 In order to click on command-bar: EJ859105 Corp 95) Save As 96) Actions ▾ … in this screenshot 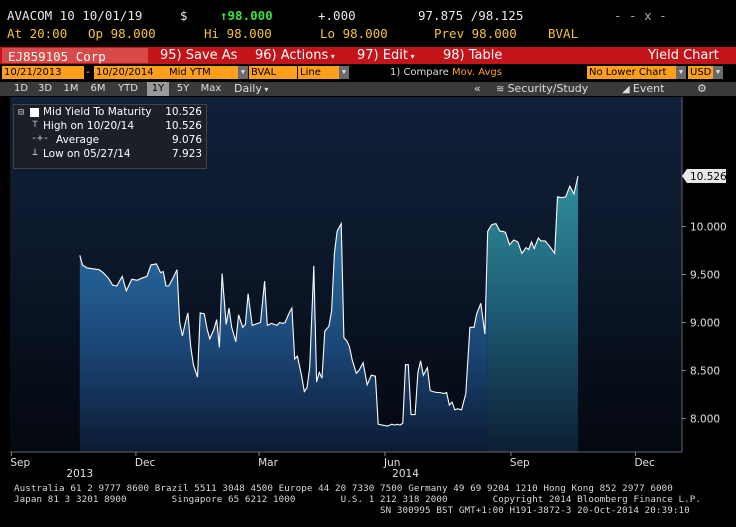, I will do `click(368, 55)`.